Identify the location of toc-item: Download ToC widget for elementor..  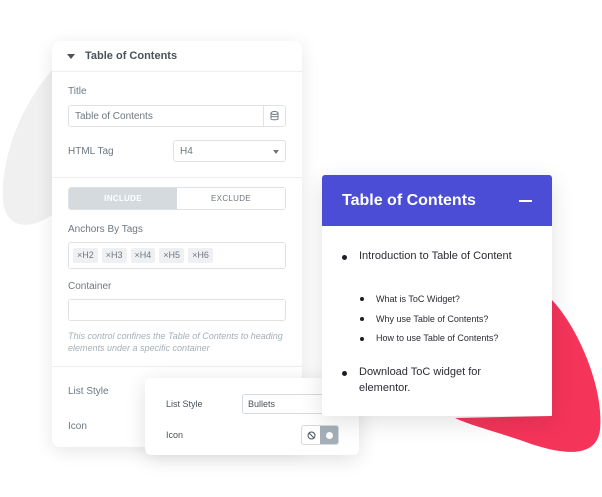
(439, 380).